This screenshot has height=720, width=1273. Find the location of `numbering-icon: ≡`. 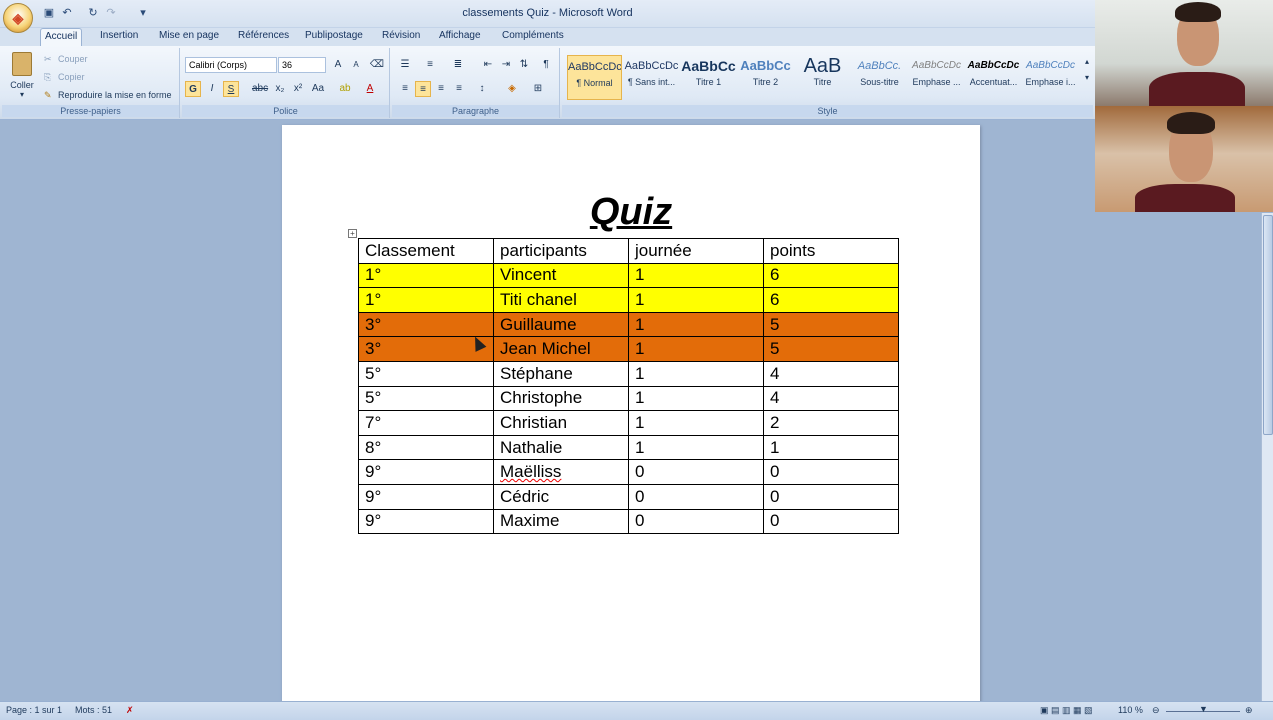

numbering-icon: ≡ is located at coordinates (430, 65).